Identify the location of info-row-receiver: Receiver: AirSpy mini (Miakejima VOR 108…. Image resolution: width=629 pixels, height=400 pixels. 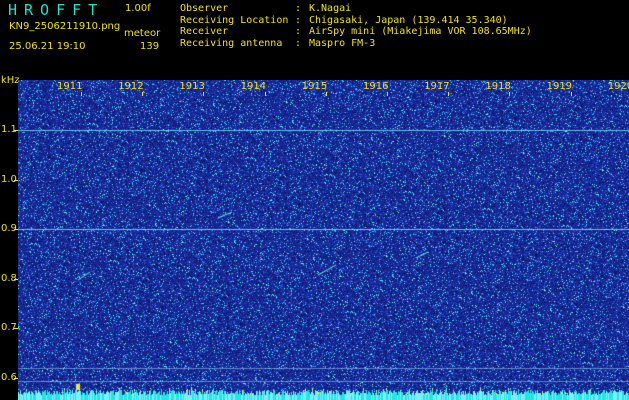
(356, 32).